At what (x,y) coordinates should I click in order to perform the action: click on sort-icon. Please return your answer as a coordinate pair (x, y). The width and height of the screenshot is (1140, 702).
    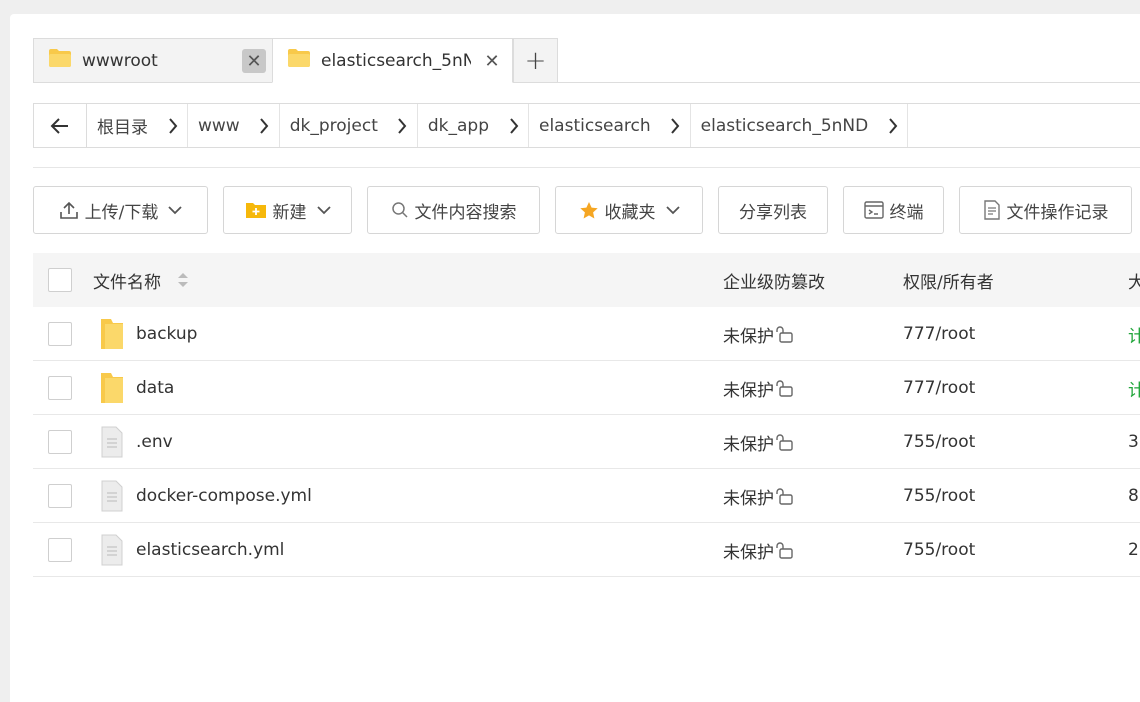
    Looking at the image, I should click on (183, 280).